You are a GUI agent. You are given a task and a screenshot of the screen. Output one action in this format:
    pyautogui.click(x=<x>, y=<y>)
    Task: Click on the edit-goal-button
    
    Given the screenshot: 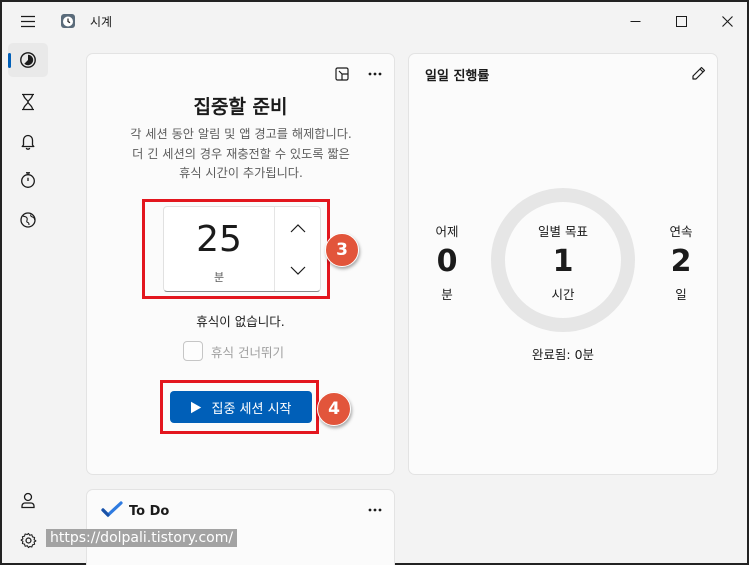 What is the action you would take?
    pyautogui.click(x=698, y=73)
    